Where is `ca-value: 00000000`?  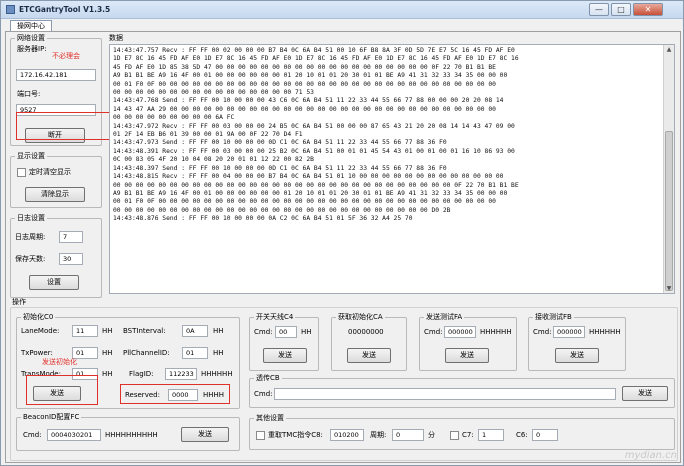 ca-value: 00000000 is located at coordinates (366, 332).